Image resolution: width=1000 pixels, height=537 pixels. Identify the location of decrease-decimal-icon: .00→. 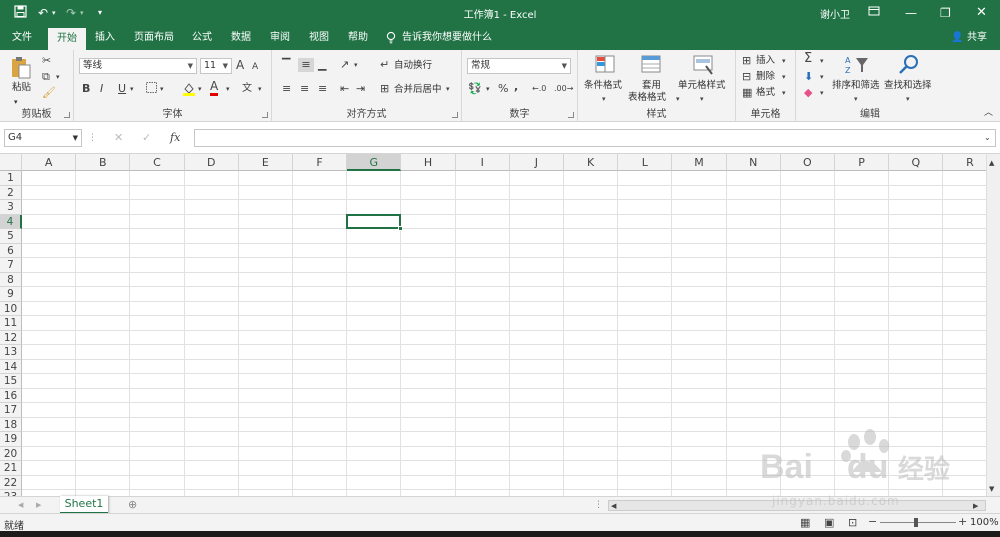
(563, 89).